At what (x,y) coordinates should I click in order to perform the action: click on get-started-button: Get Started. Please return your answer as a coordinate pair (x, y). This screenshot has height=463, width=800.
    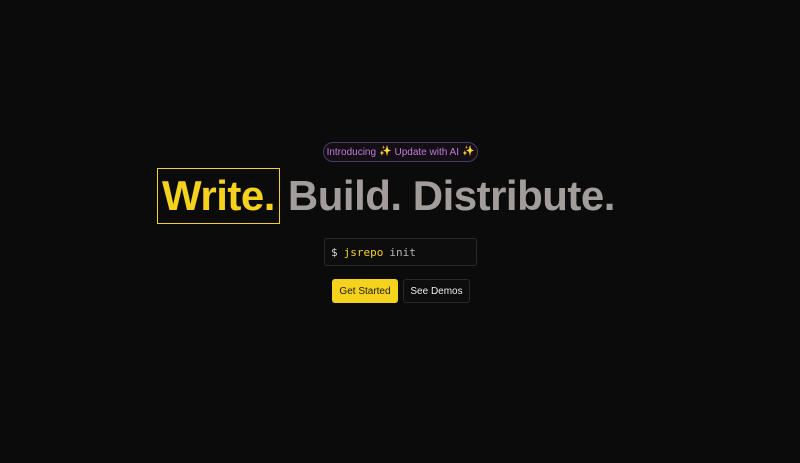
    Looking at the image, I should click on (365, 291).